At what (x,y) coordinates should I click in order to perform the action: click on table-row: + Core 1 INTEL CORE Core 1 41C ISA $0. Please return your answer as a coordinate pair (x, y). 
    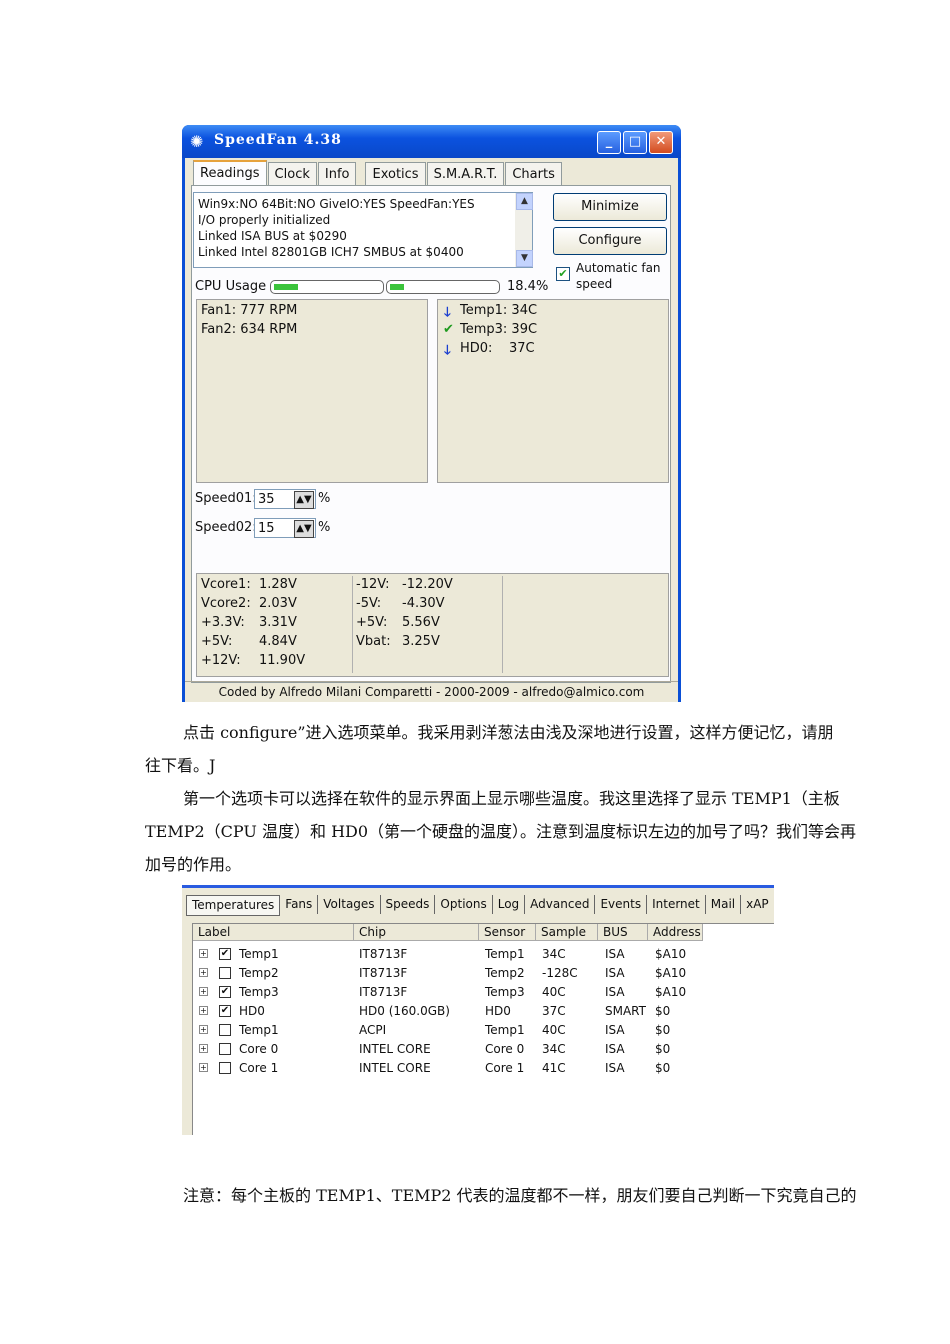
    Looking at the image, I should click on (483, 1068).